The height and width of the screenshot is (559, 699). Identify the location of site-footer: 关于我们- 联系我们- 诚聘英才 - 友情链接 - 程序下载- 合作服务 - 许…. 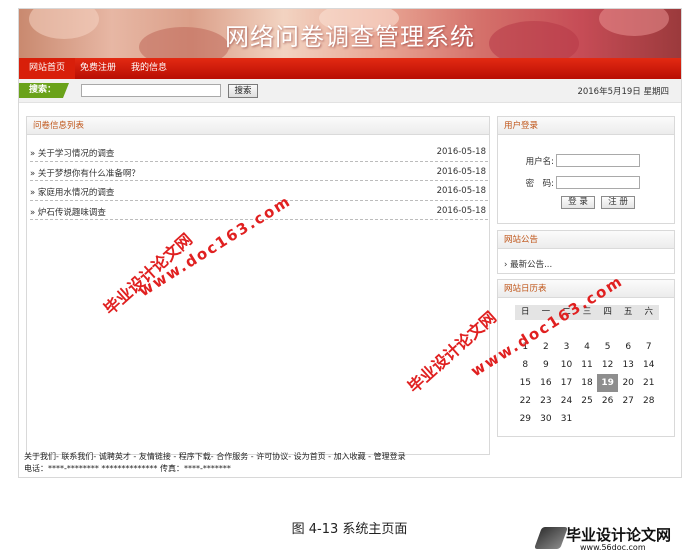
(215, 463).